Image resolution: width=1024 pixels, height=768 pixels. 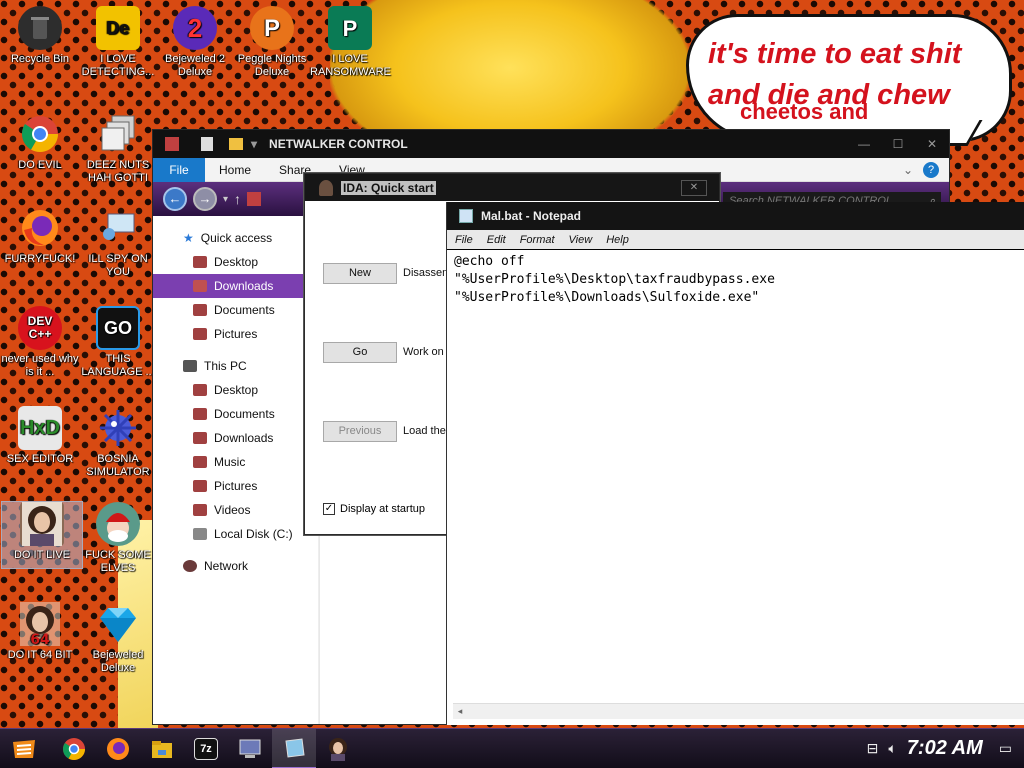 What do you see at coordinates (235, 534) in the screenshot?
I see `nav-pc-local-disk: Local Disk (C:)` at bounding box center [235, 534].